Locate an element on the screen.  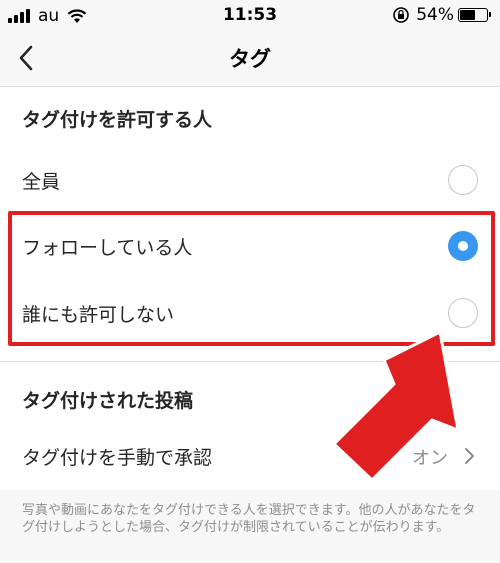
battery-level is located at coordinates (468, 15).